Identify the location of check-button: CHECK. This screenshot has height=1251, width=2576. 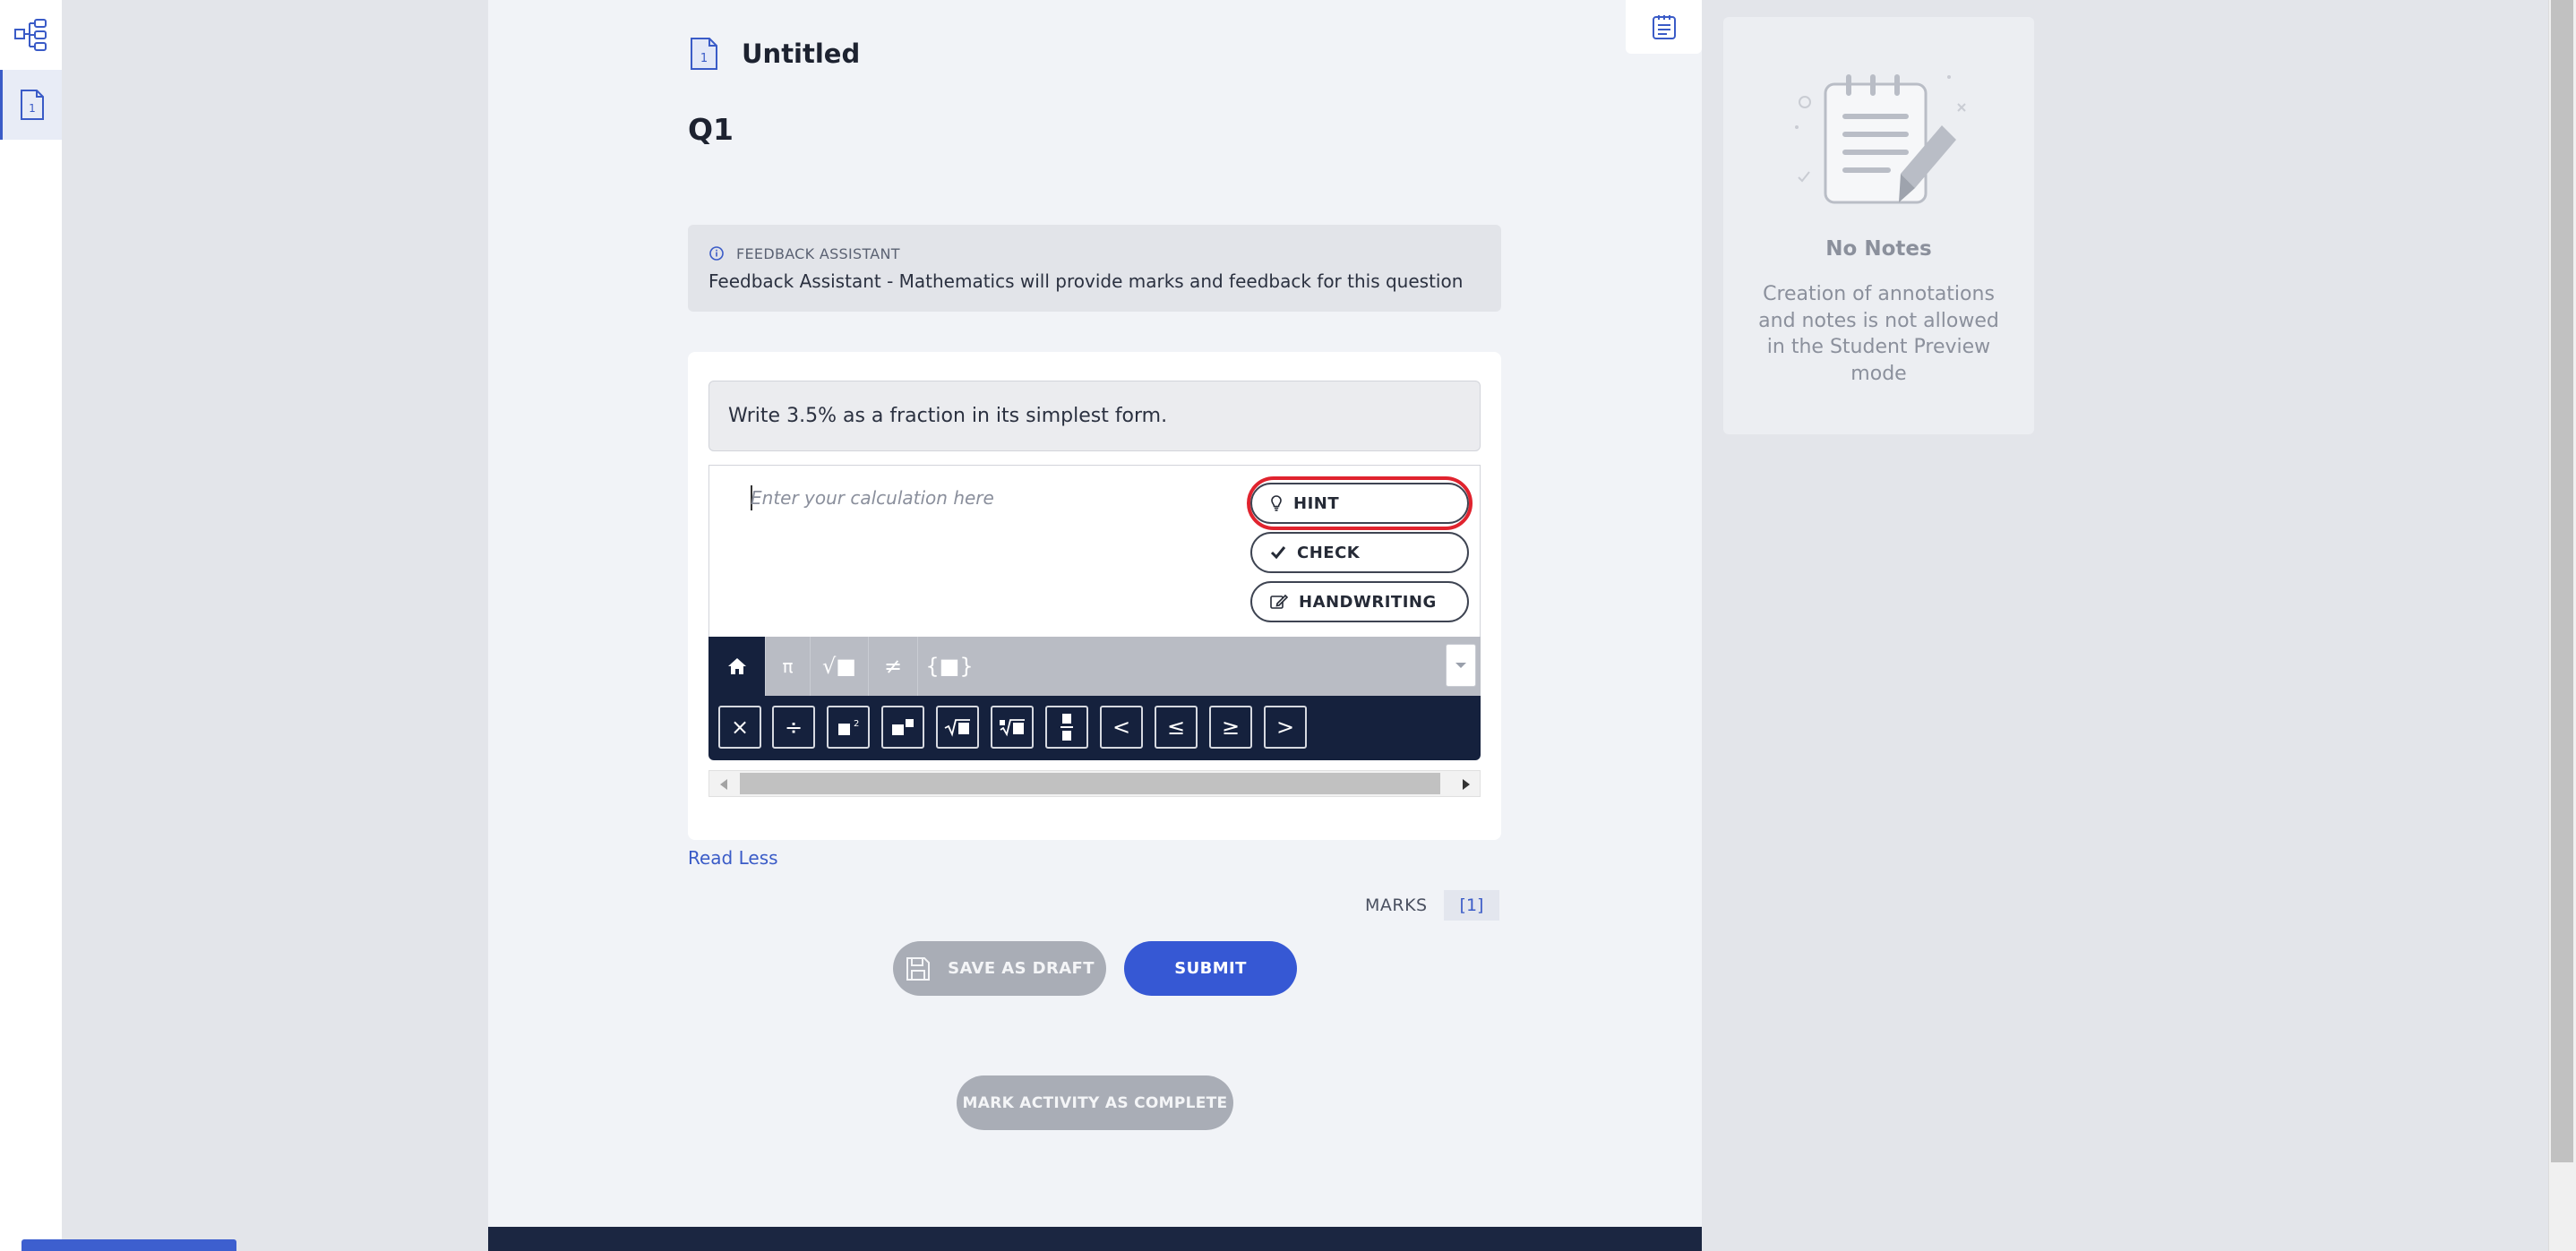
(1359, 553).